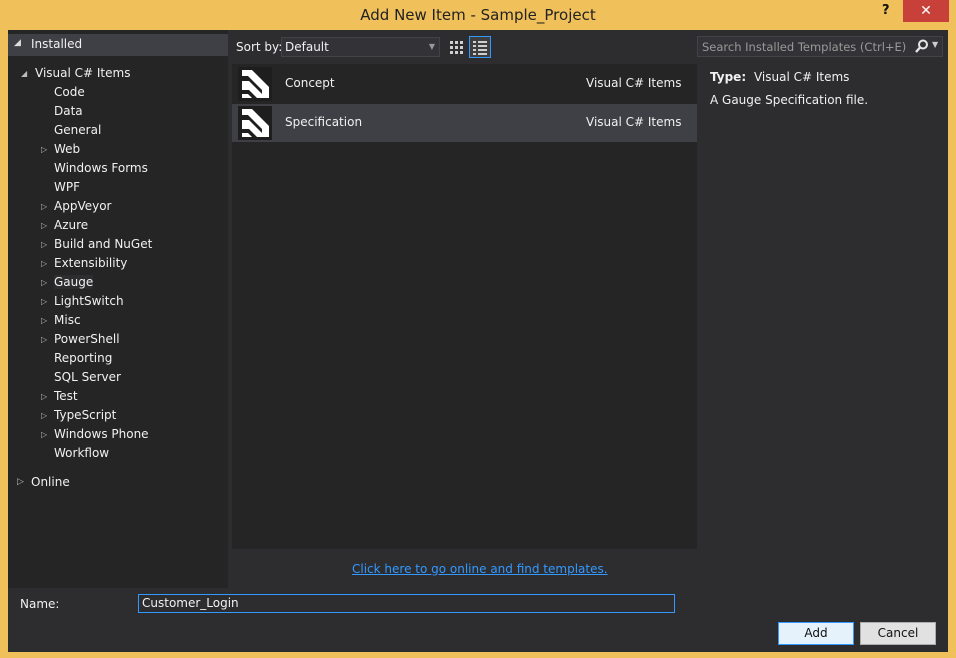 This screenshot has height=658, width=956. I want to click on tree-item: General, so click(77, 130).